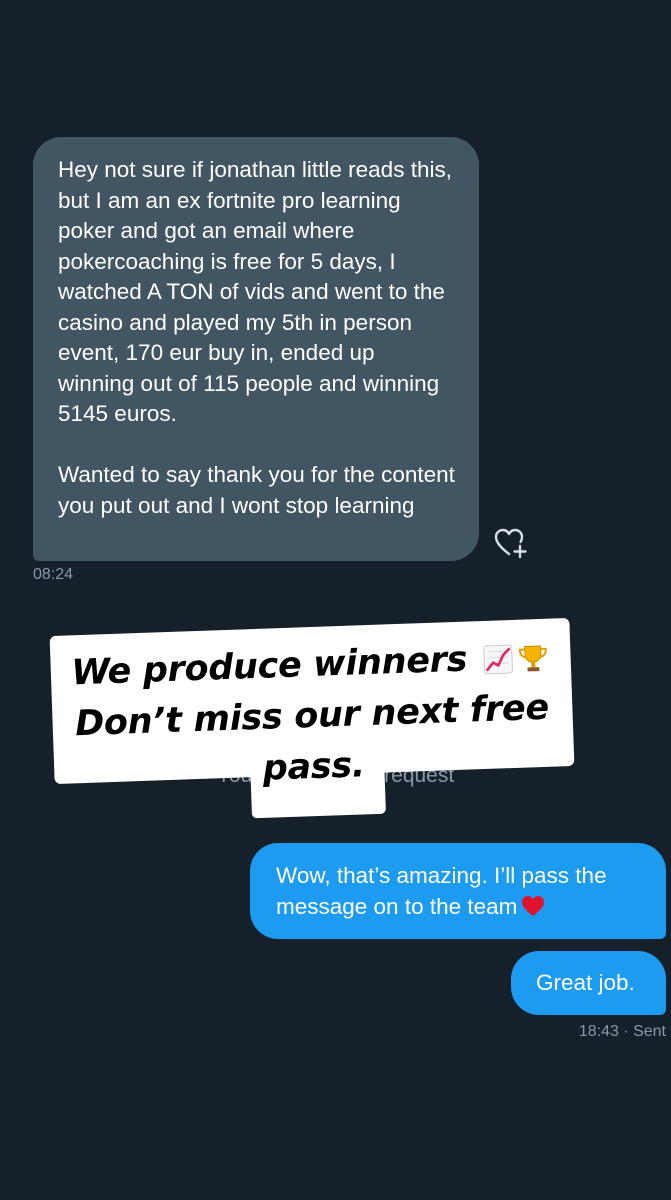 The image size is (671, 1200). Describe the element at coordinates (532, 658) in the screenshot. I see `trophy-icon` at that location.